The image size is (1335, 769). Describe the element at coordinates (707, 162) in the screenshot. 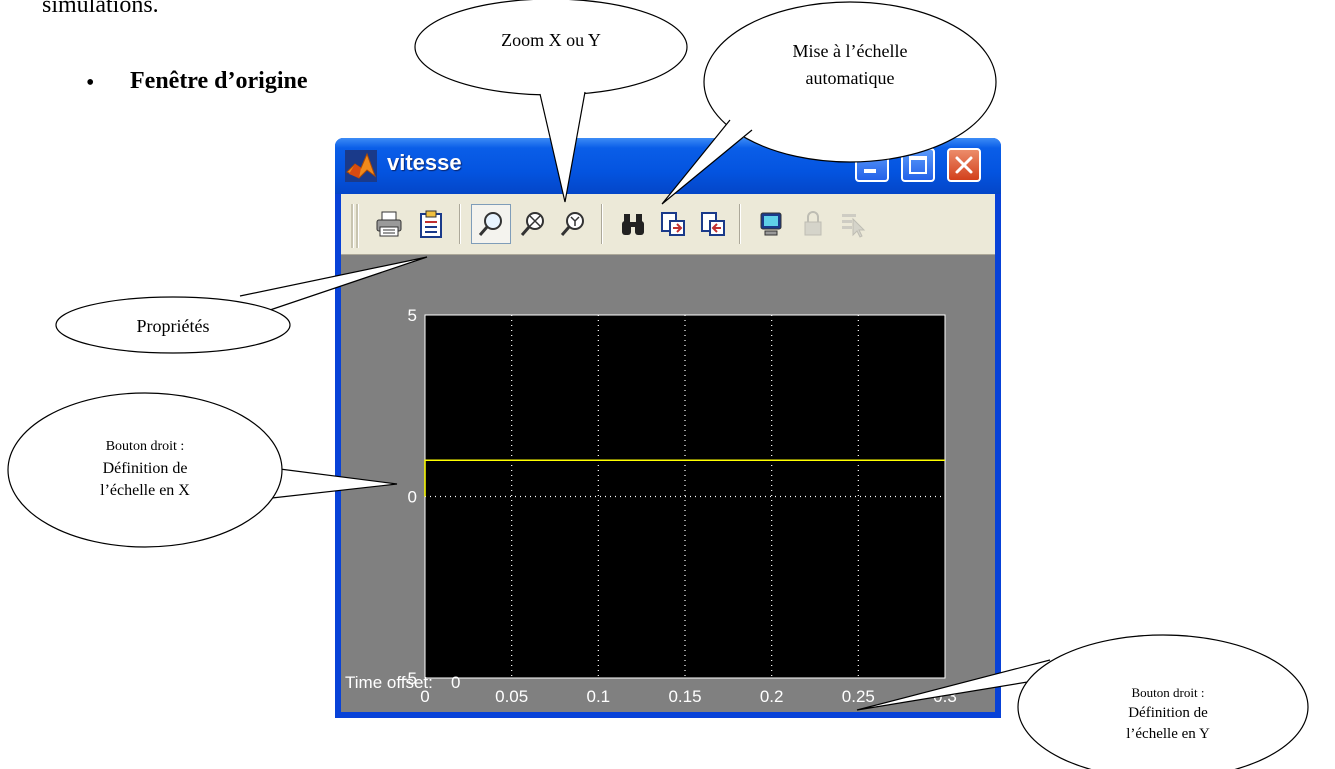

I see `autoscale-callout-pointer` at that location.